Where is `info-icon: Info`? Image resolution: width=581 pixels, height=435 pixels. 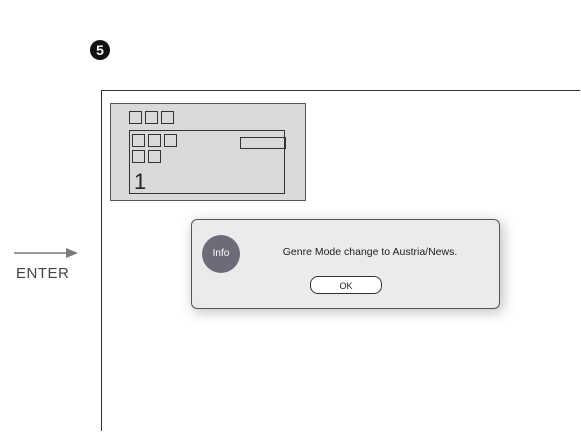 info-icon: Info is located at coordinates (221, 254).